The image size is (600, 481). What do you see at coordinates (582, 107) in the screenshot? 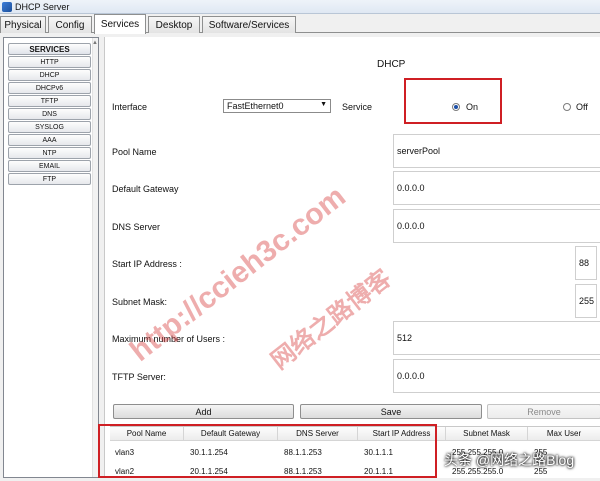
I see `service-off-label: Off` at bounding box center [582, 107].